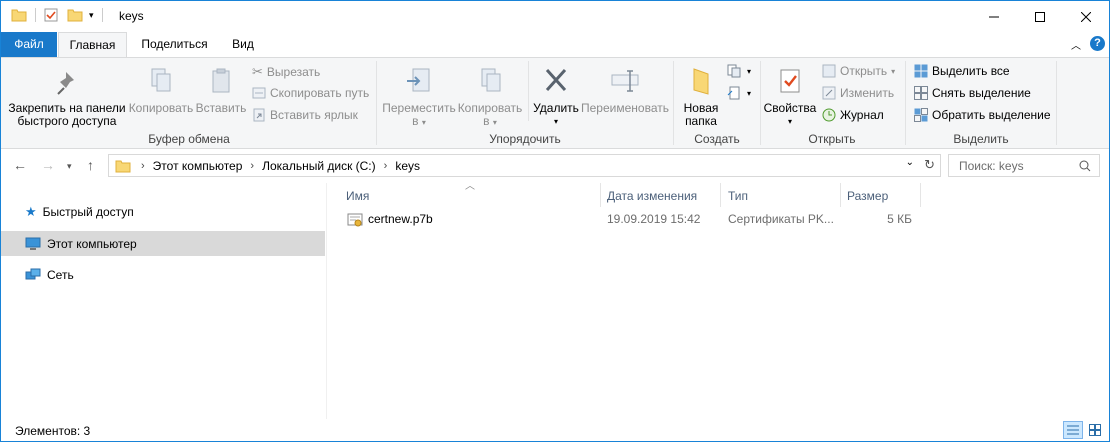 This screenshot has height=442, width=1110. I want to click on search-placeholder: Поиск: keys, so click(991, 165).